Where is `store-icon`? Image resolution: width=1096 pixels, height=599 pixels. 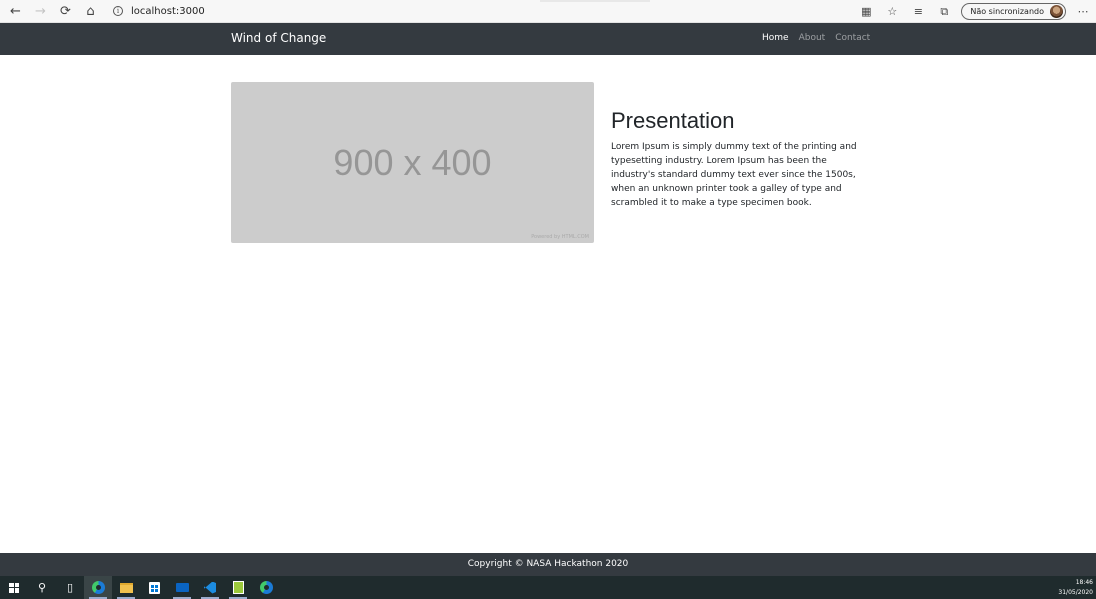
store-icon is located at coordinates (154, 587).